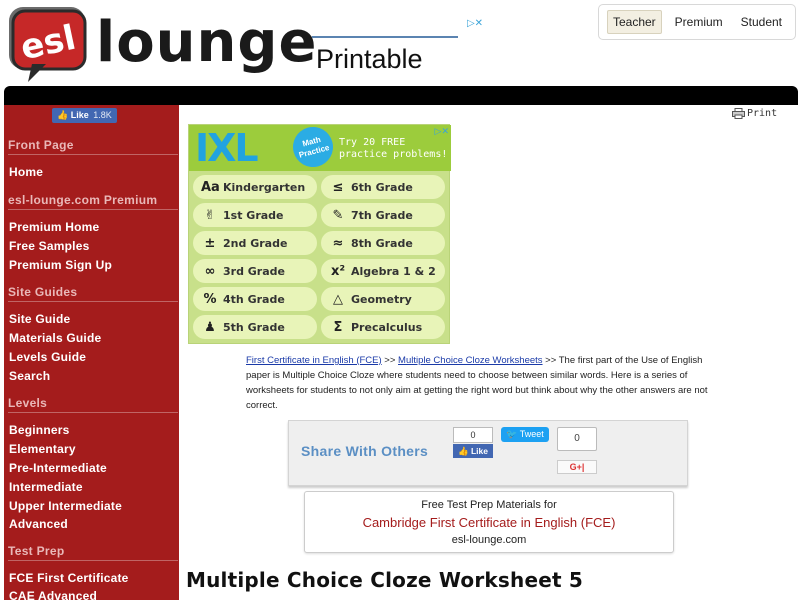 The height and width of the screenshot is (600, 800). What do you see at coordinates (338, 299) in the screenshot?
I see `triangle-icon: △` at bounding box center [338, 299].